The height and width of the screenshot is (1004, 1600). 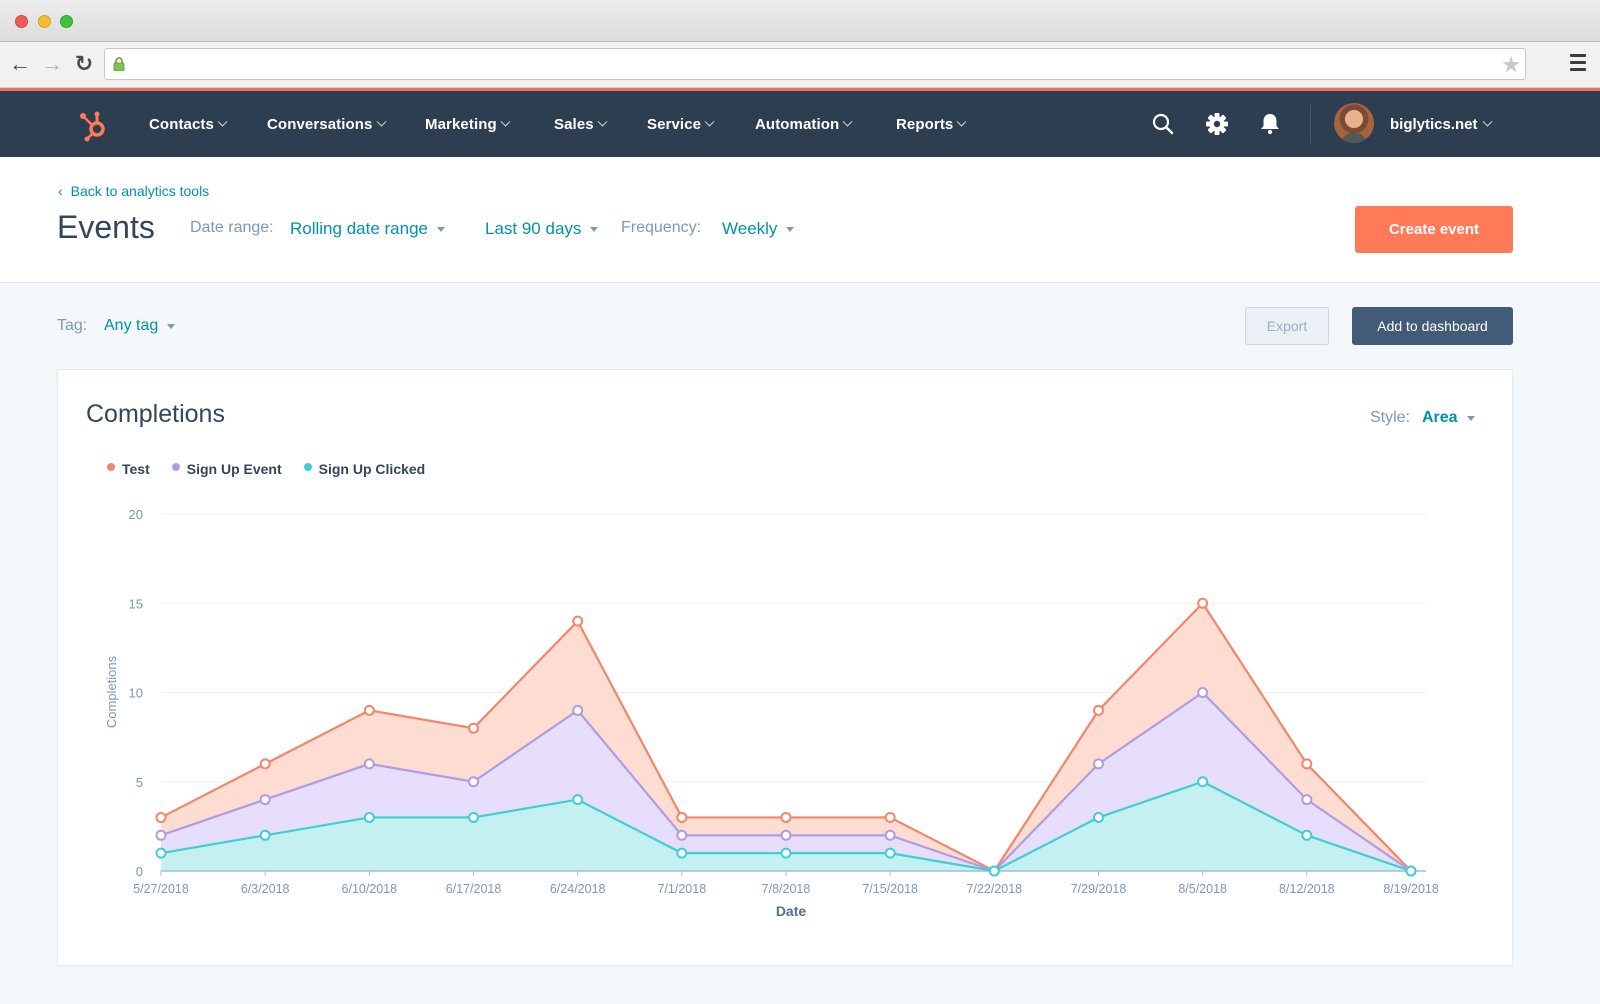 What do you see at coordinates (1411, 889) in the screenshot?
I see `x-tick-label: 8/19/2018` at bounding box center [1411, 889].